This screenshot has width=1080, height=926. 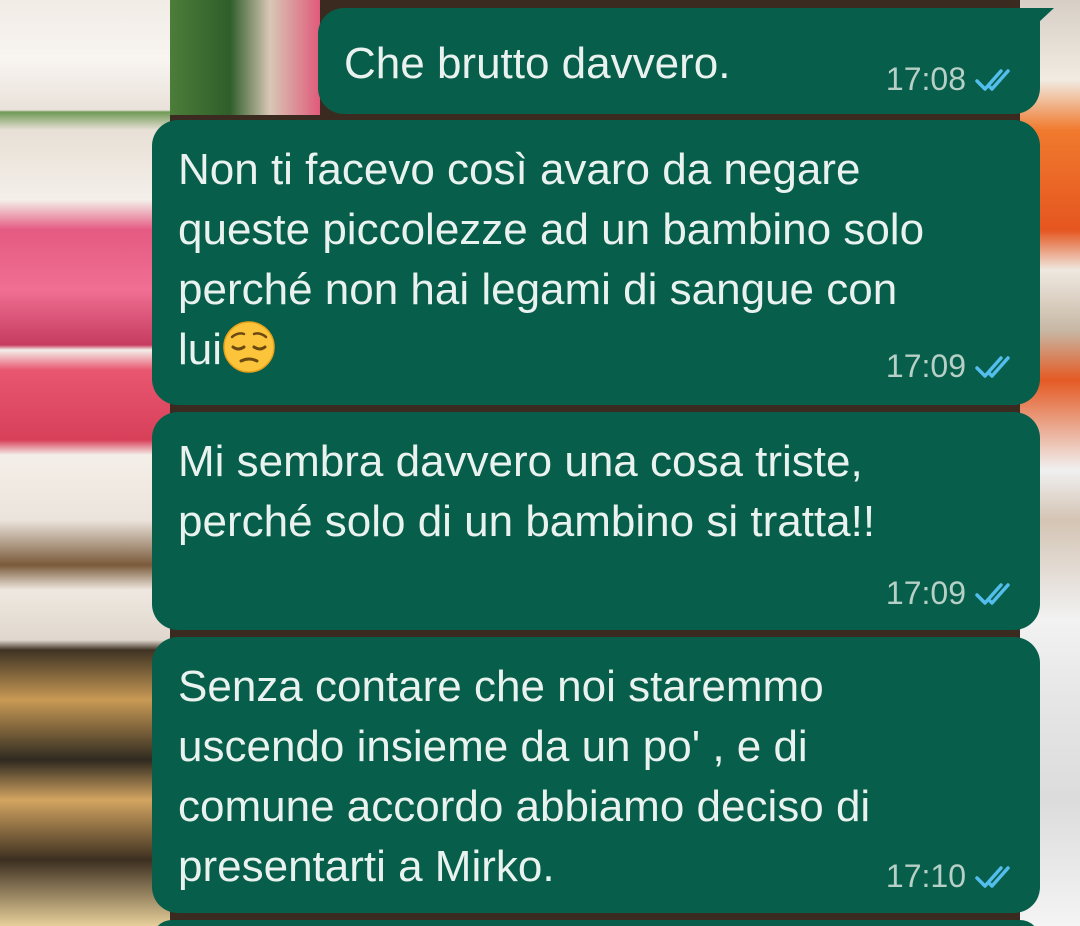 I want to click on message-meta: 17:08, so click(x=952, y=79).